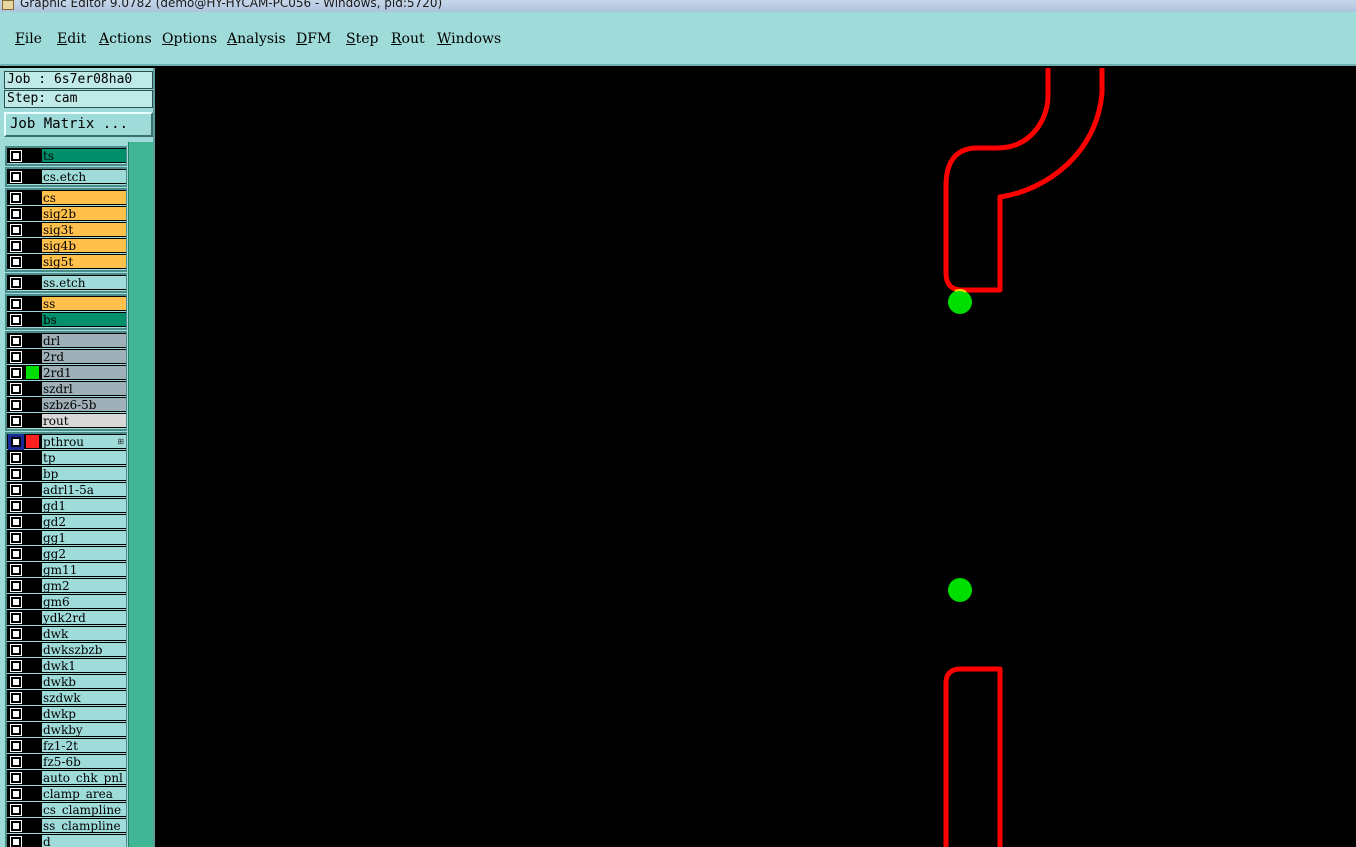  Describe the element at coordinates (408, 39) in the screenshot. I see `menu-rout: Rout` at that location.